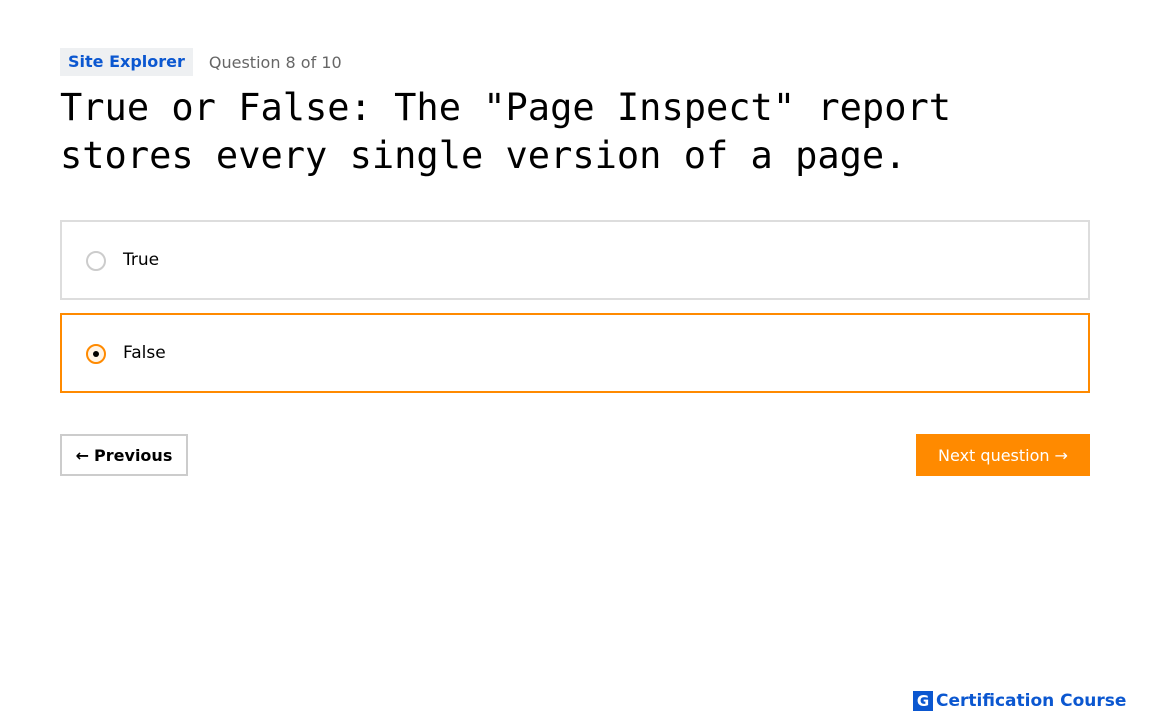 This screenshot has height=720, width=1150. Describe the element at coordinates (575, 353) in the screenshot. I see `answer-option-false: False` at that location.